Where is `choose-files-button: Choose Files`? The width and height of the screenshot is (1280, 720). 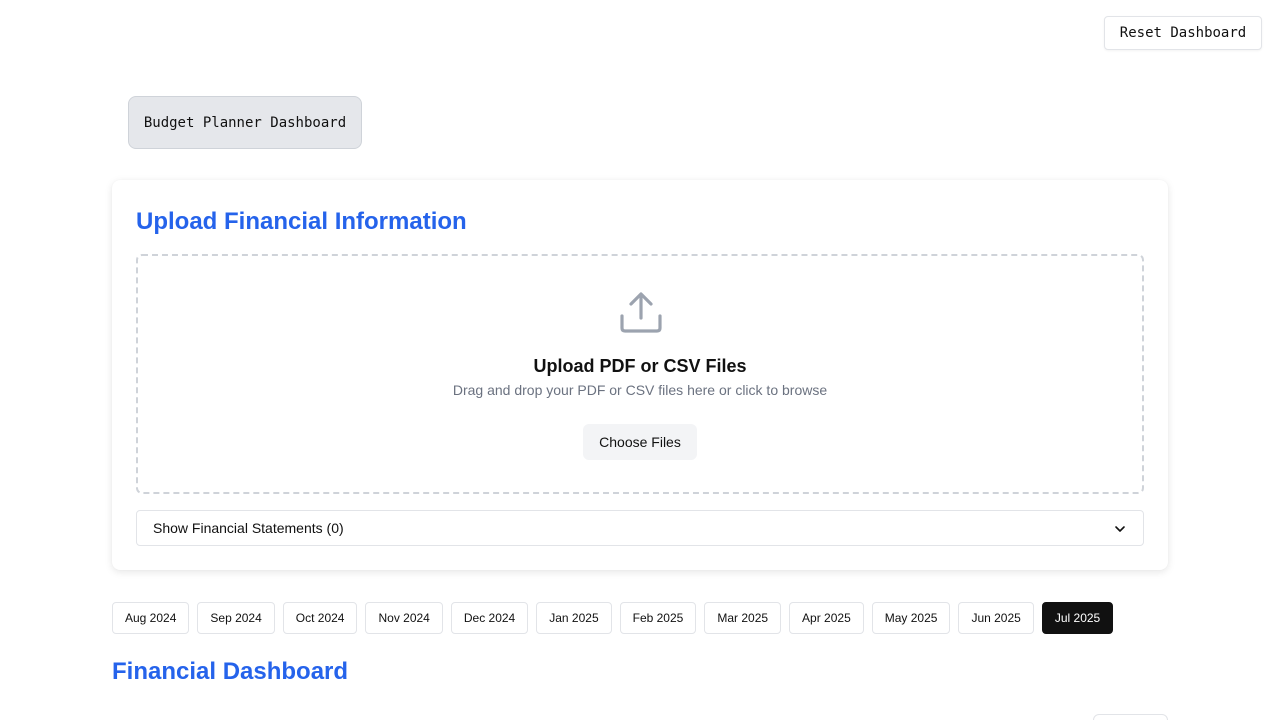 choose-files-button: Choose Files is located at coordinates (640, 442).